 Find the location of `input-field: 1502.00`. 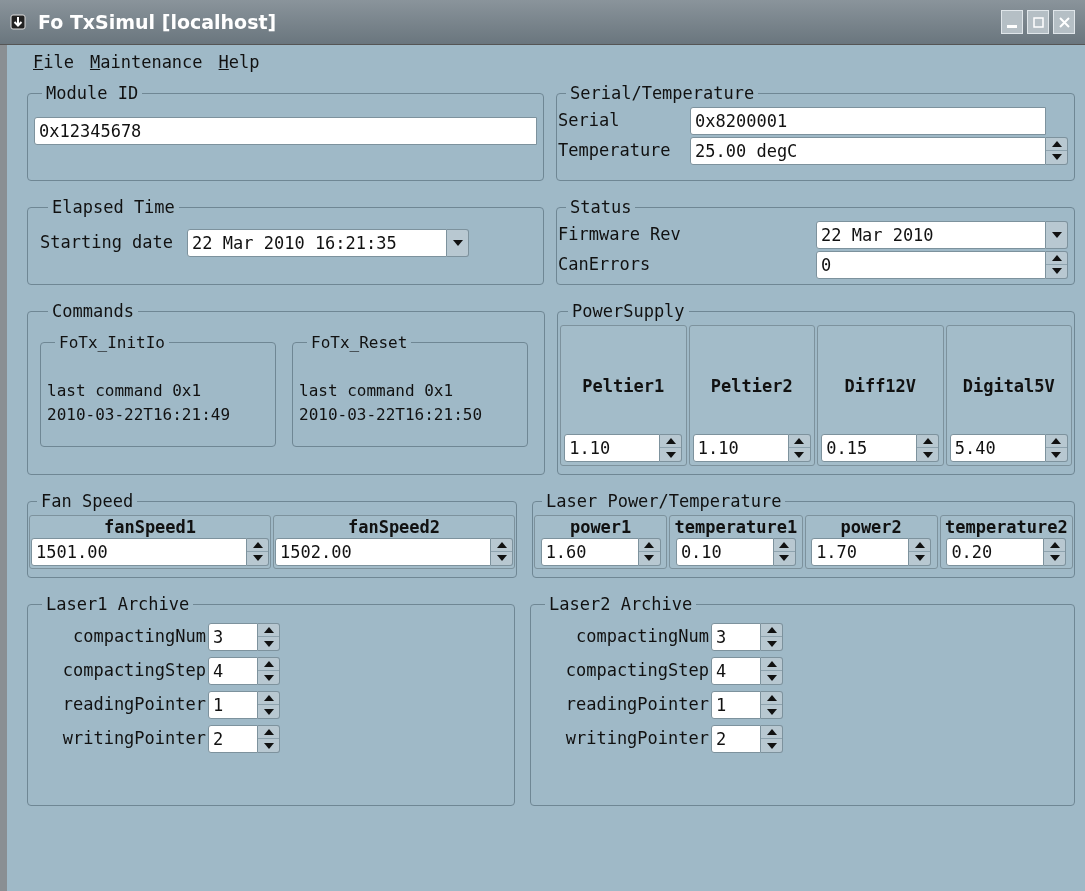

input-field: 1502.00 is located at coordinates (383, 551).